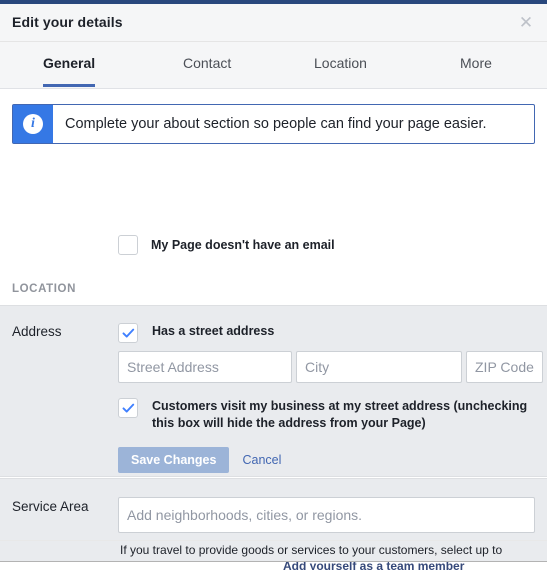 Image resolution: width=547 pixels, height=570 pixels. What do you see at coordinates (476, 71) in the screenshot?
I see `tab-more: More` at bounding box center [476, 71].